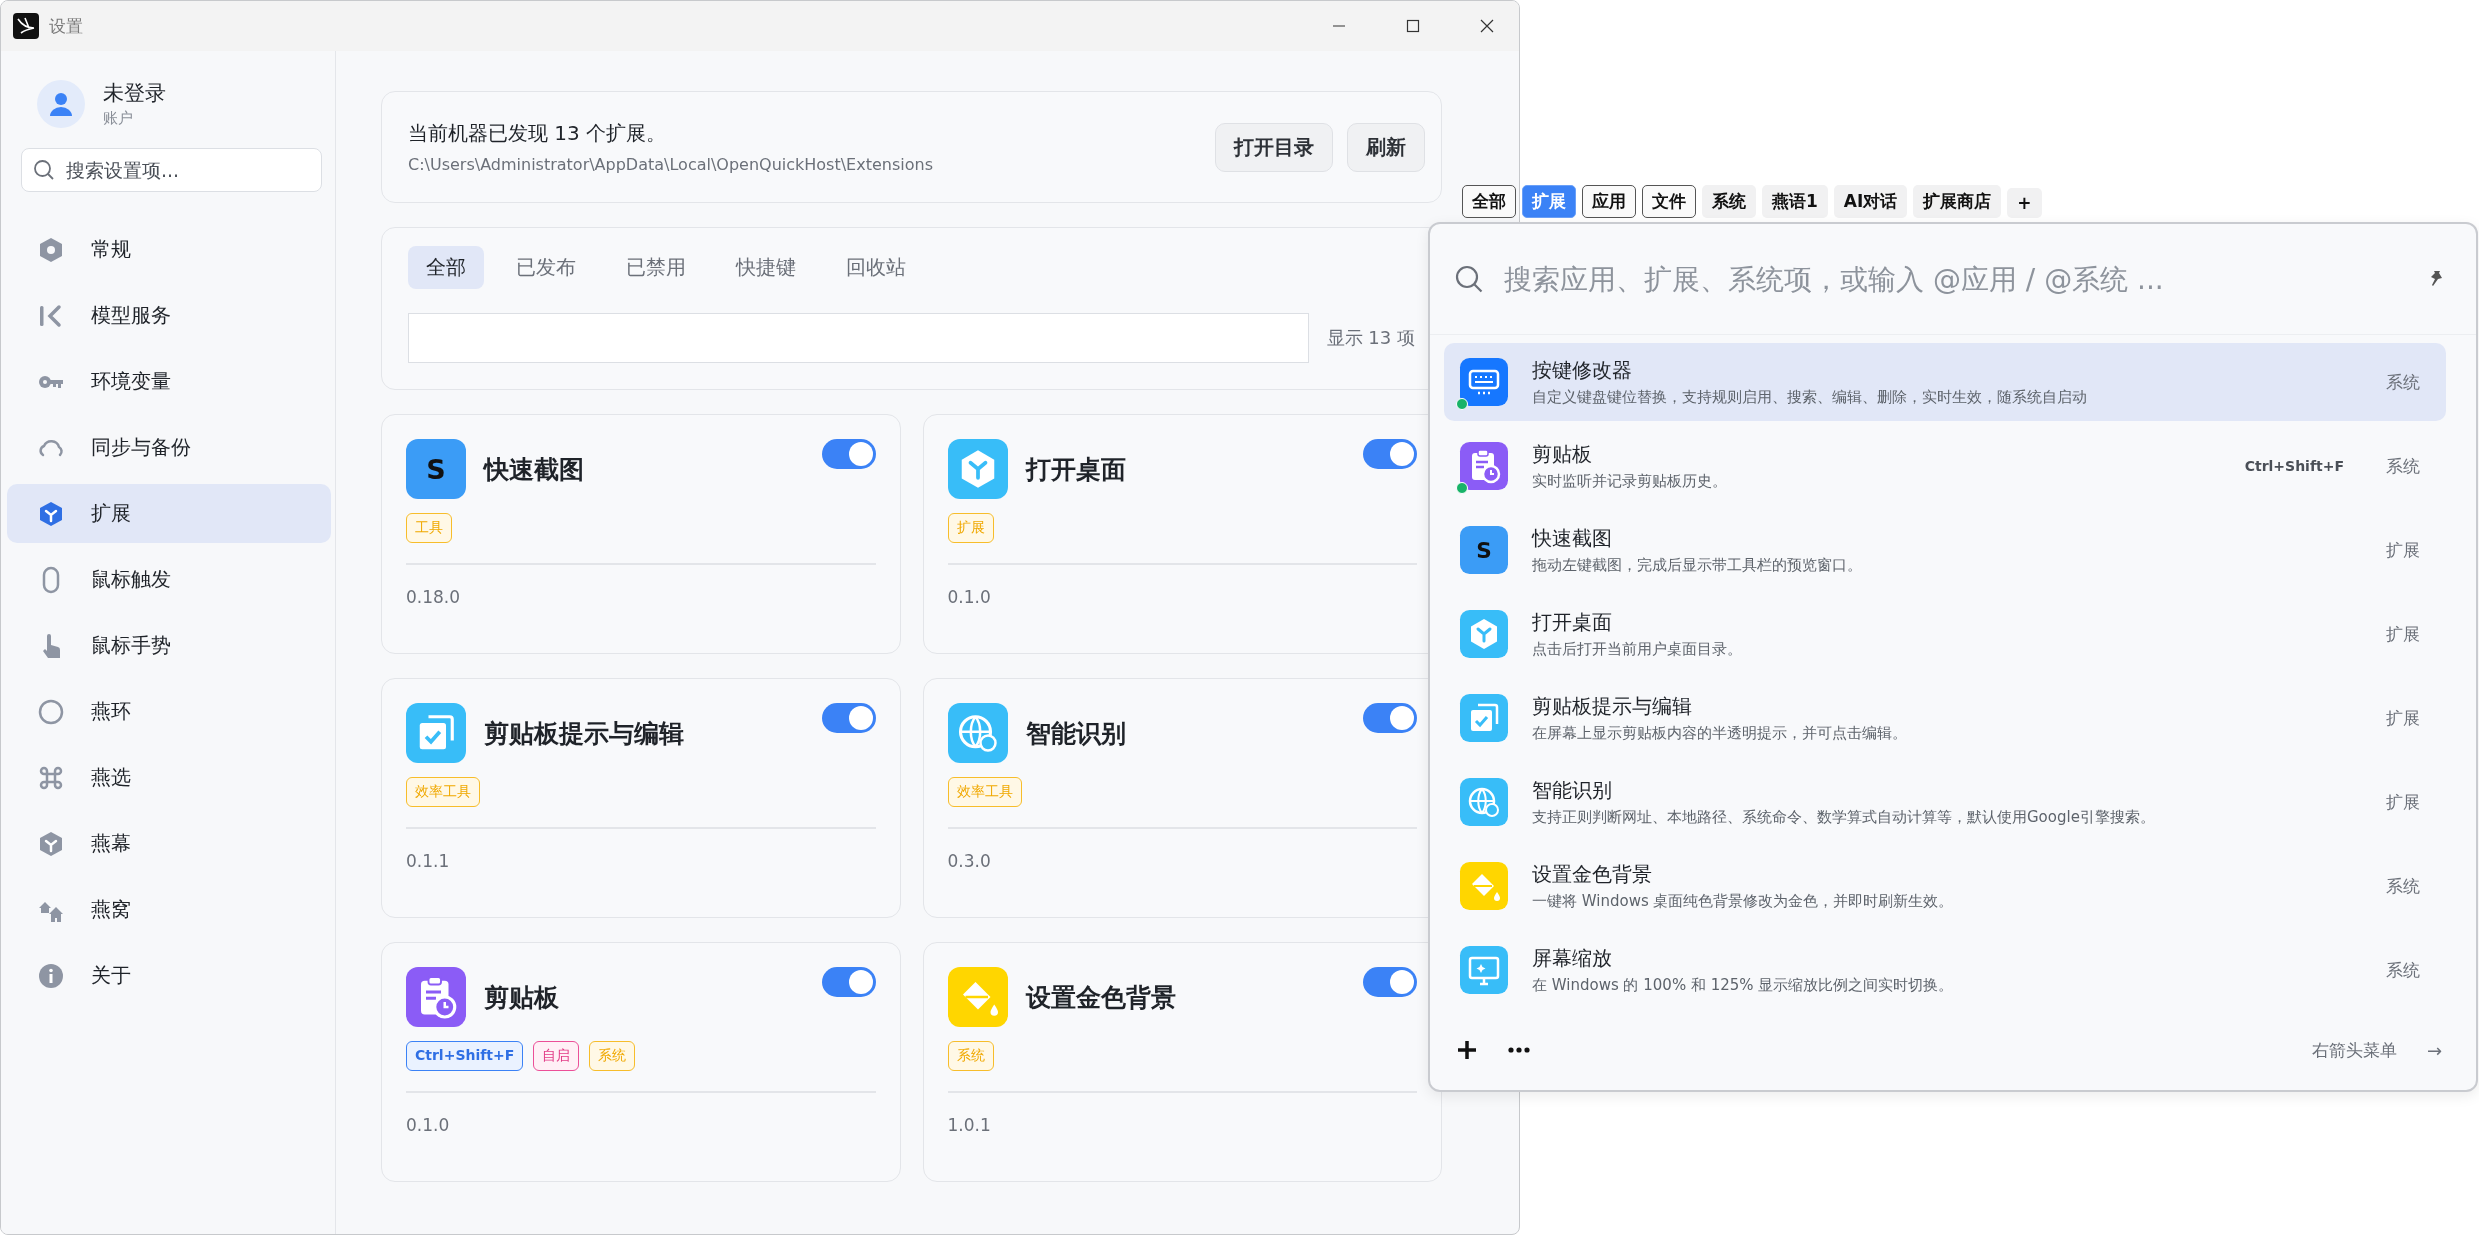 This screenshot has width=2479, height=1239. Describe the element at coordinates (1609, 201) in the screenshot. I see `launcher-tab: 应用` at that location.